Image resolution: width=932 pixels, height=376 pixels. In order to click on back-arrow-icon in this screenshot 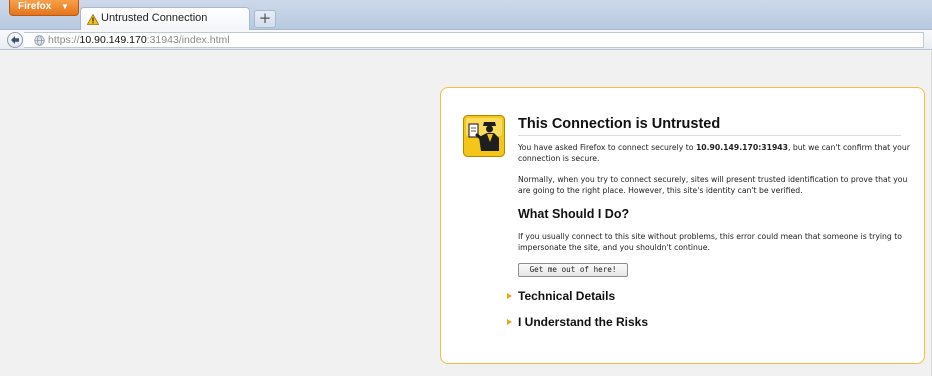, I will do `click(15, 40)`.